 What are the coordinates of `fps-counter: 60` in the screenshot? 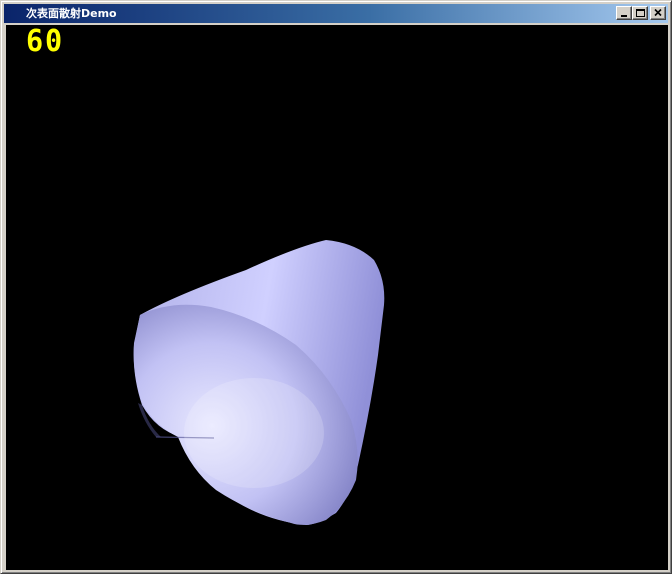 It's located at (45, 42).